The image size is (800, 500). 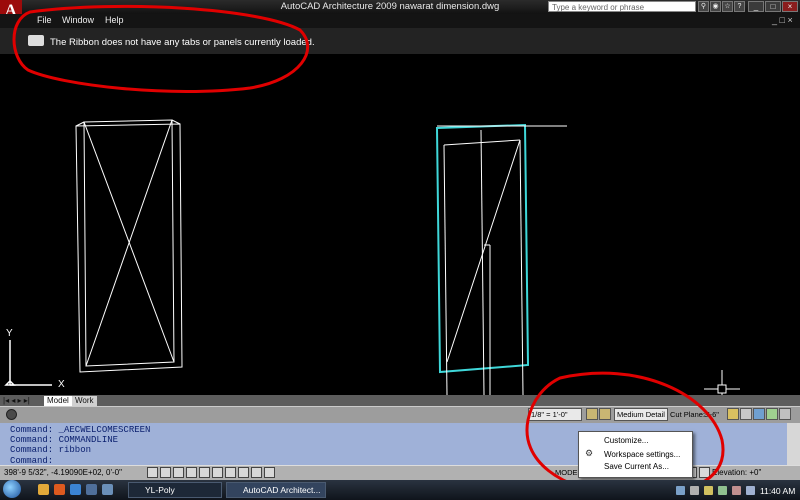 I want to click on annotation-circle-context-menu, so click(x=625, y=434).